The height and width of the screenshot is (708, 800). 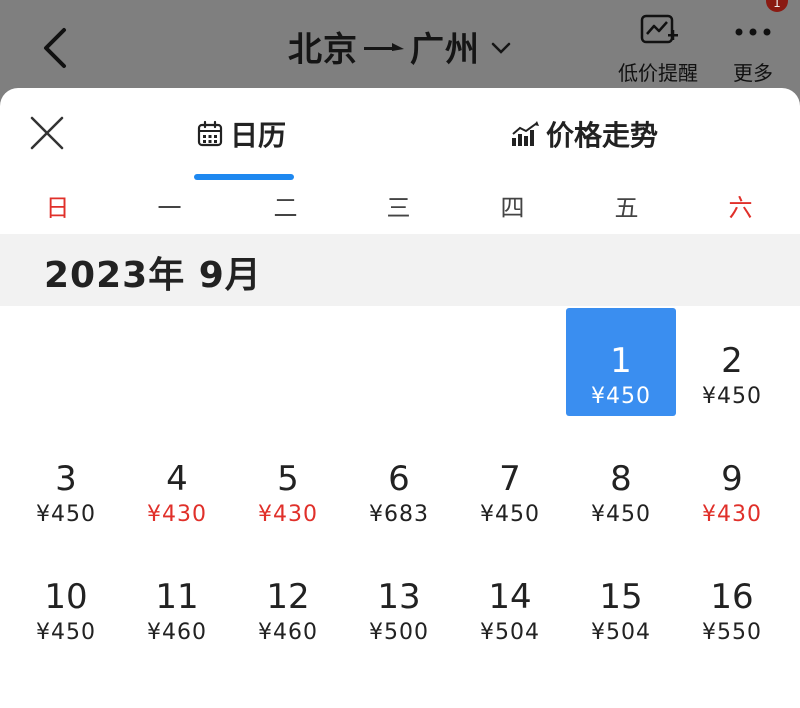 What do you see at coordinates (732, 632) in the screenshot?
I see `day-price: ¥550` at bounding box center [732, 632].